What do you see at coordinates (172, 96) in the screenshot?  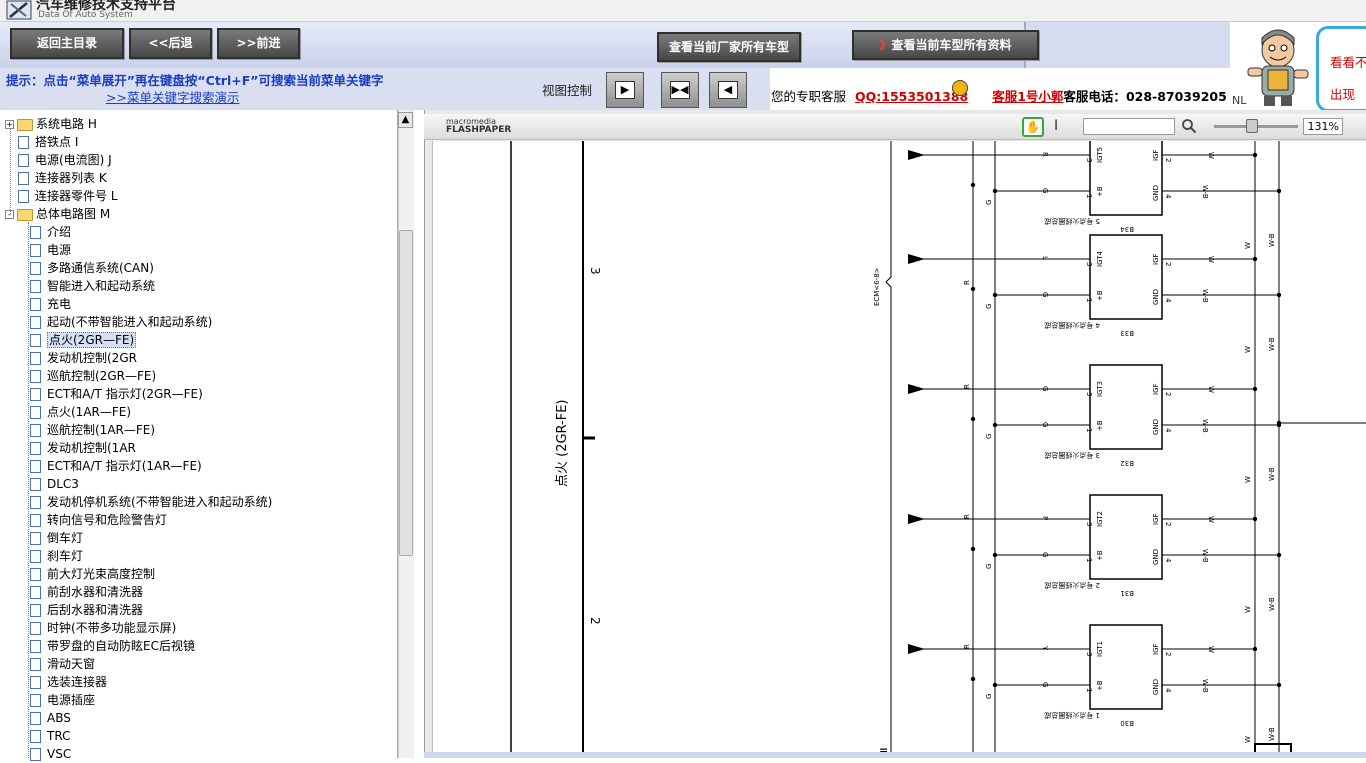 I see `search-demo-link: >>菜单关键字搜索演示` at bounding box center [172, 96].